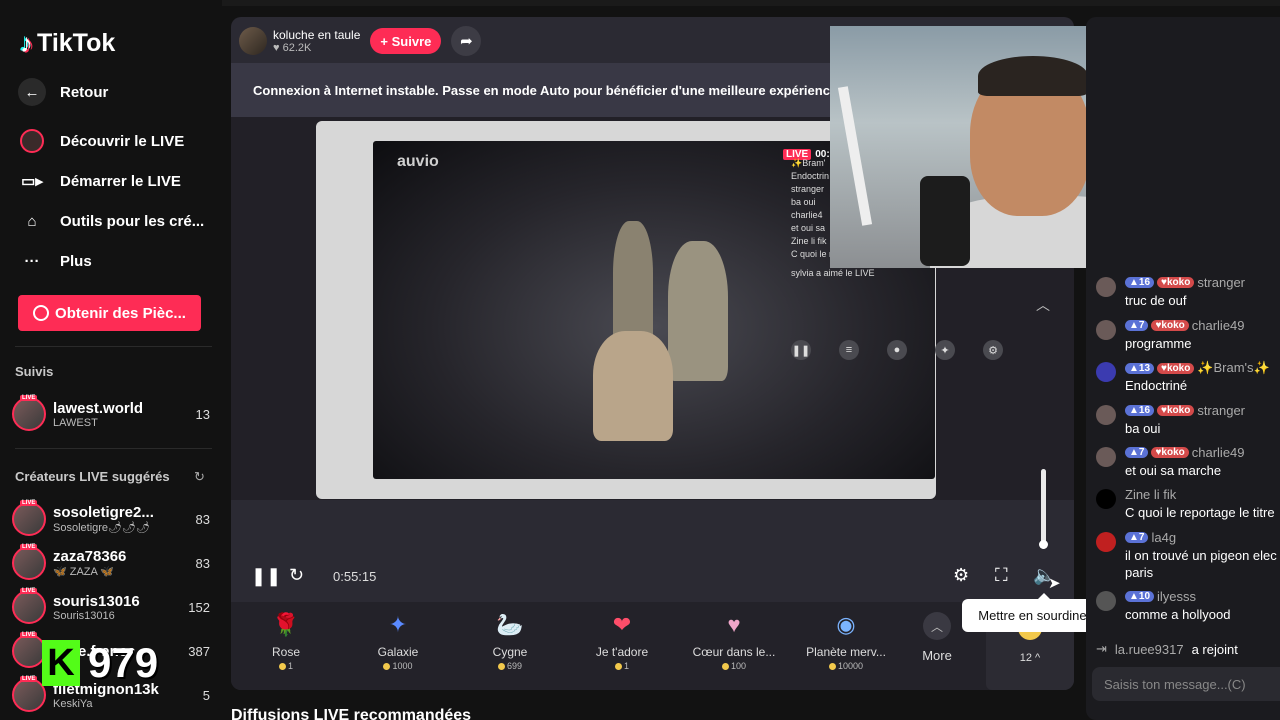 The image size is (1280, 720). I want to click on chat-meta: ▲10 ilyesss, so click(1160, 596).